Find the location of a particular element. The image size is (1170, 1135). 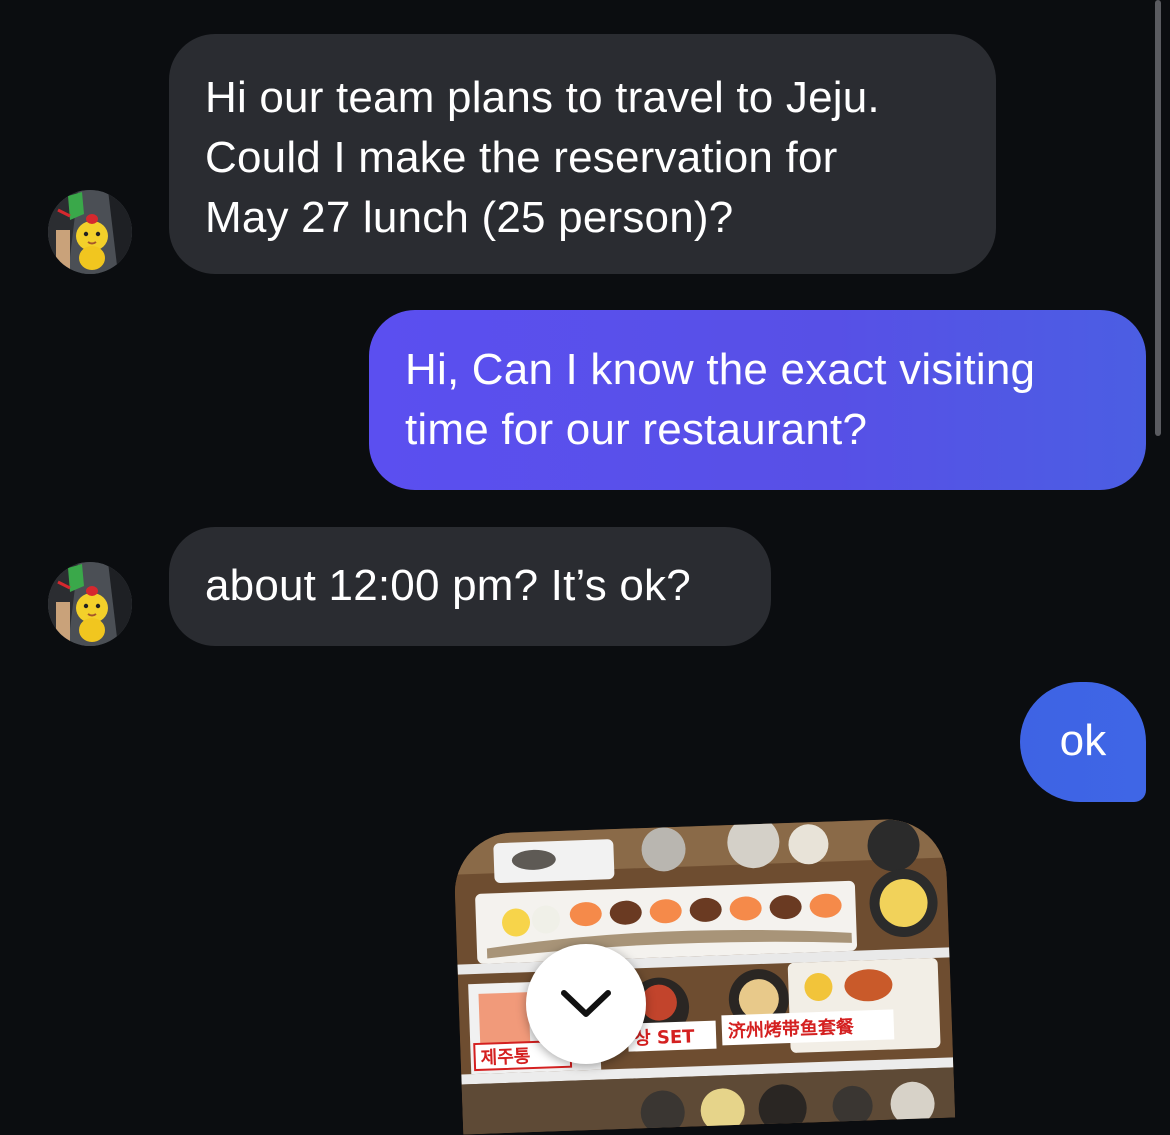

message-text: Hi, Can I know the exact visiting is located at coordinates (720, 369).